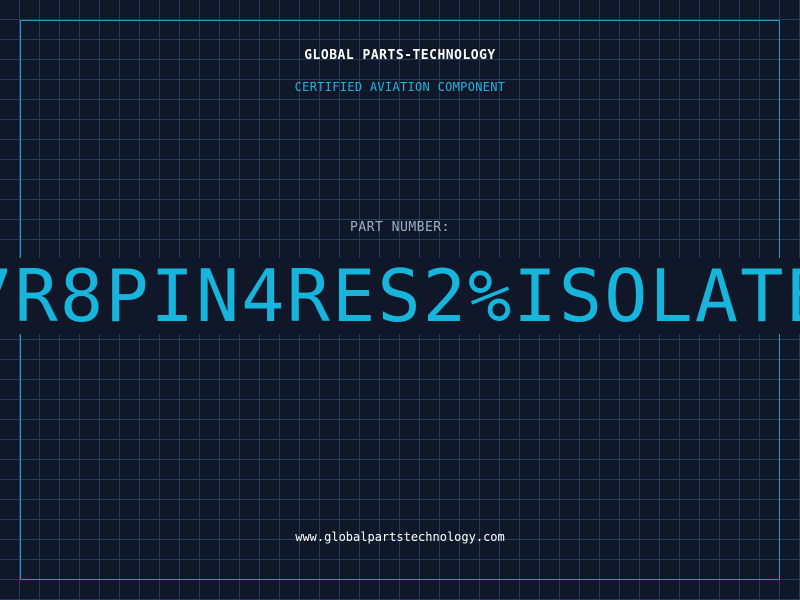 The height and width of the screenshot is (600, 800). What do you see at coordinates (400, 537) in the screenshot?
I see `website-link: www.globalpartstechnology.com` at bounding box center [400, 537].